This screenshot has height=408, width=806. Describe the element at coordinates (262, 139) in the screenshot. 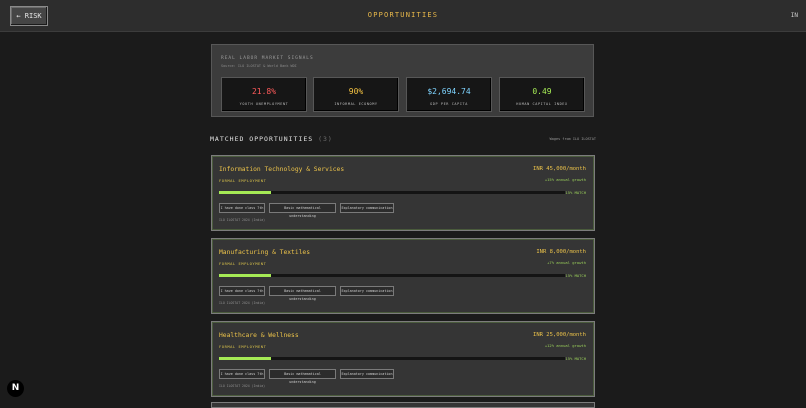

I see `matched-heading-text: MATCHED OPPORTUNITIES` at that location.